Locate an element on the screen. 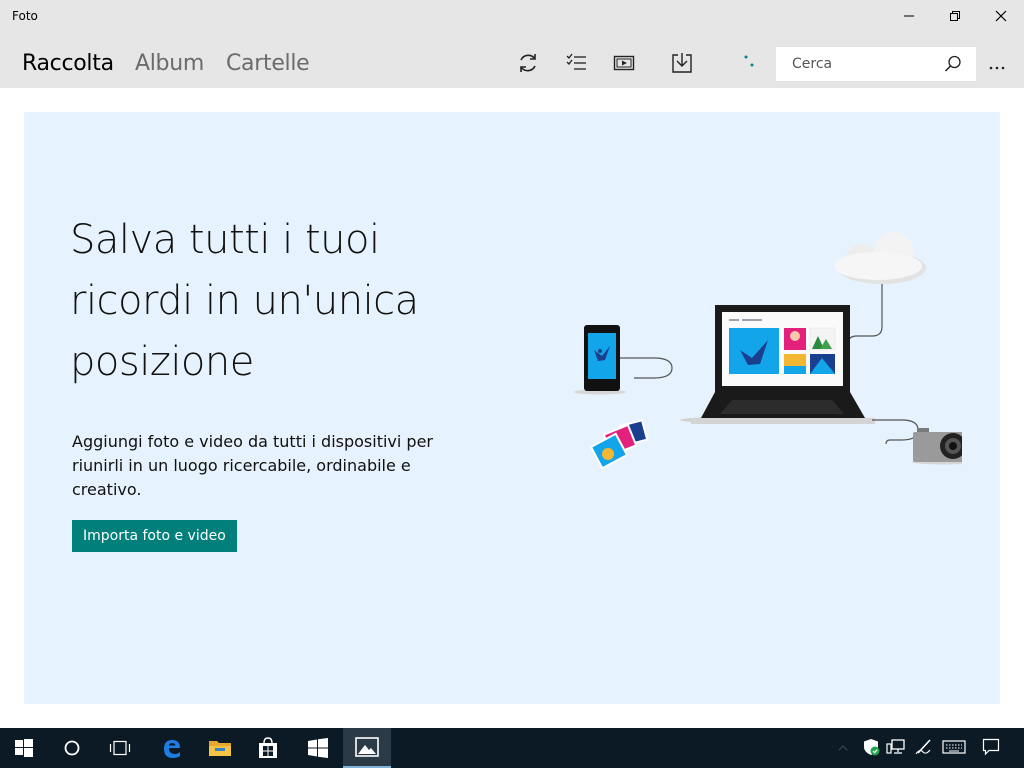 The height and width of the screenshot is (768, 1024). select-icon is located at coordinates (576, 61).